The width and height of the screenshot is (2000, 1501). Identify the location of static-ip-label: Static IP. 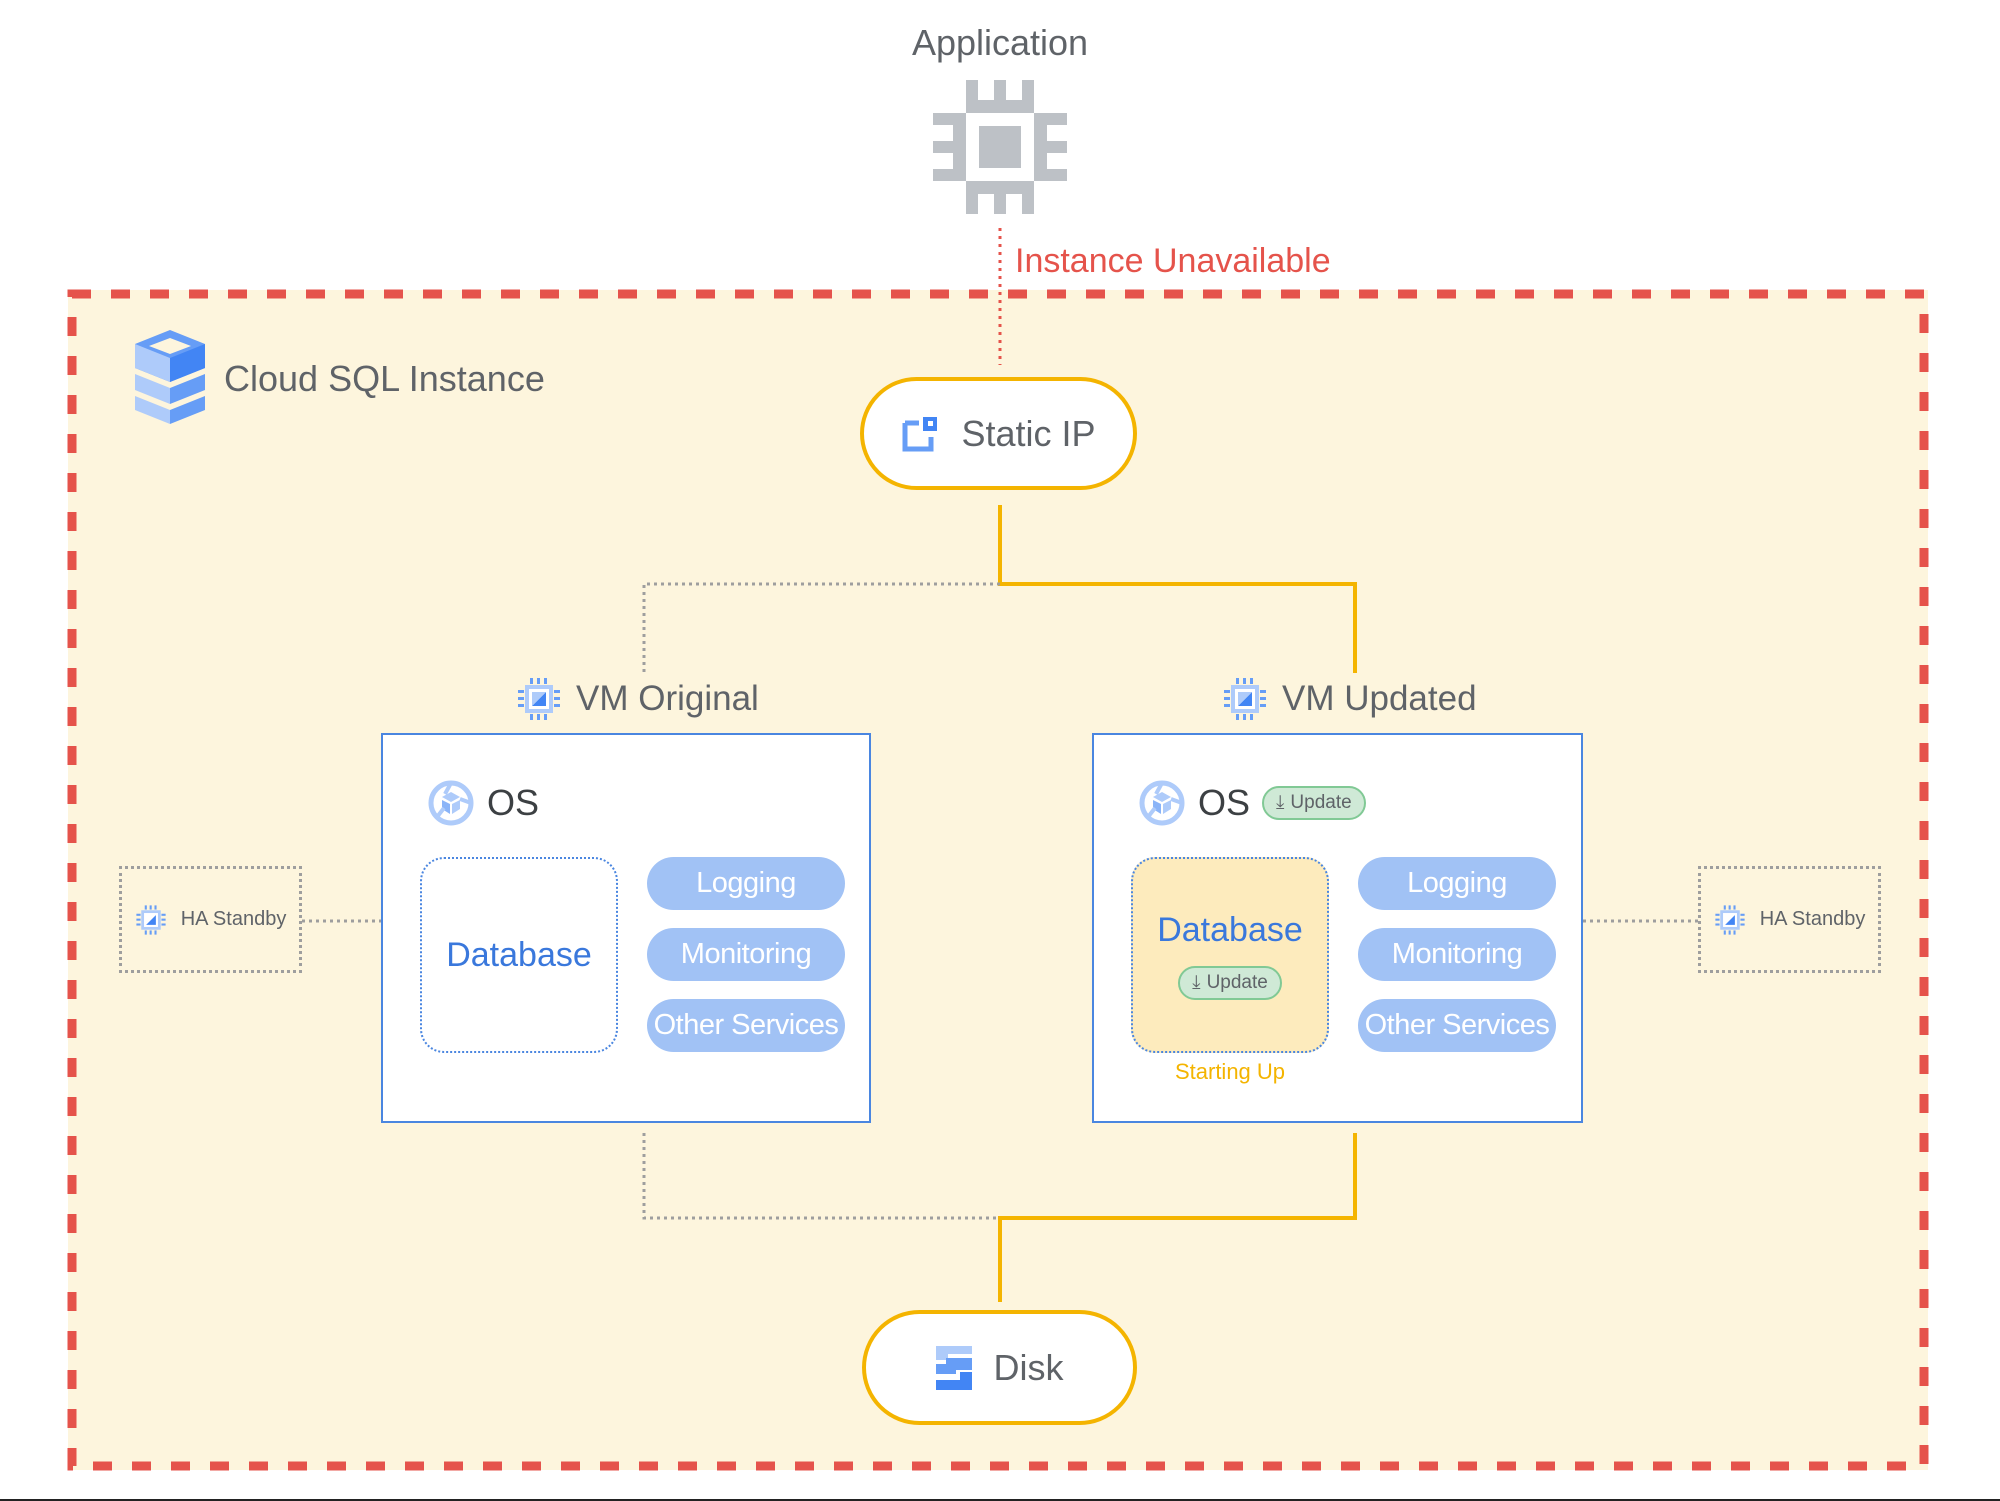
(1028, 433).